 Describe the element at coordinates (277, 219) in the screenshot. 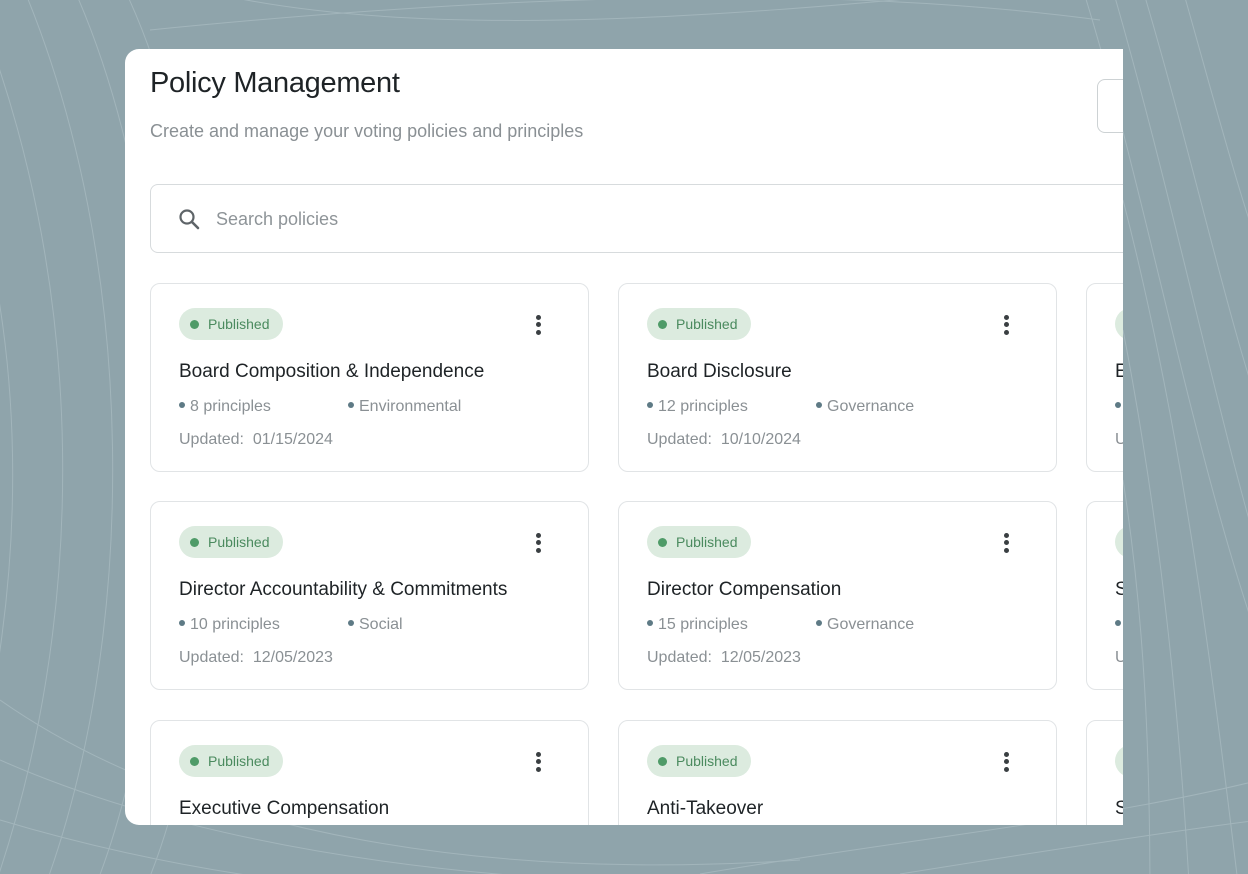

I see `search-placeholder: Search policies` at that location.